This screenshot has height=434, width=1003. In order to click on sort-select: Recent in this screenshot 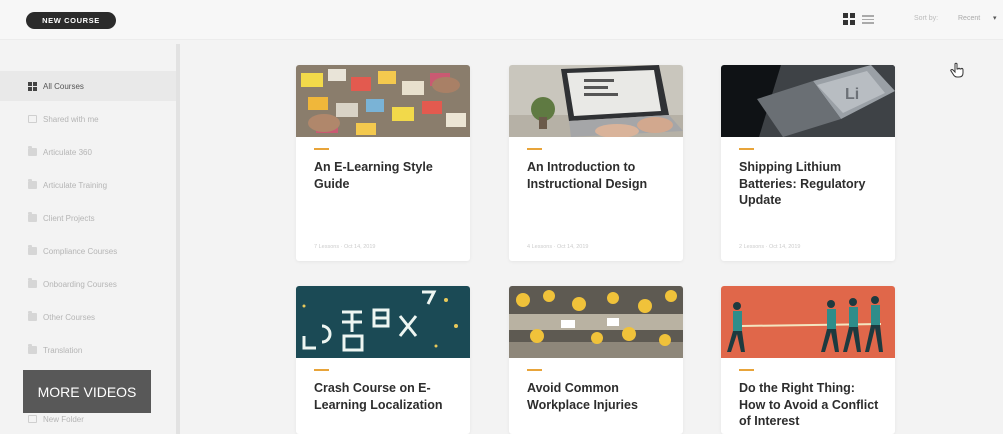, I will do `click(969, 18)`.